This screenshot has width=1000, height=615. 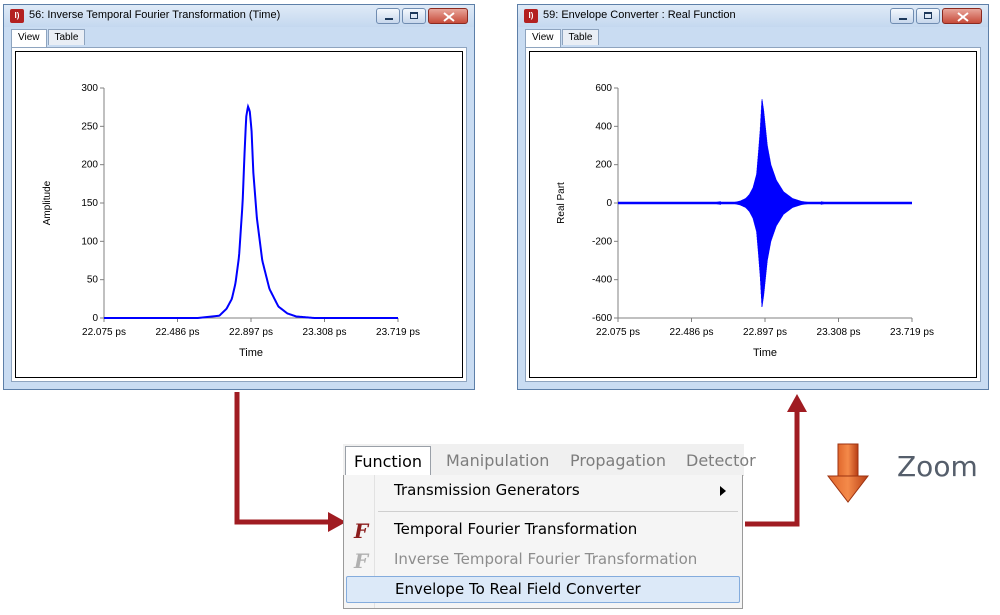 What do you see at coordinates (516, 529) in the screenshot?
I see `menu-item-label: Temporal Fourier Transformation` at bounding box center [516, 529].